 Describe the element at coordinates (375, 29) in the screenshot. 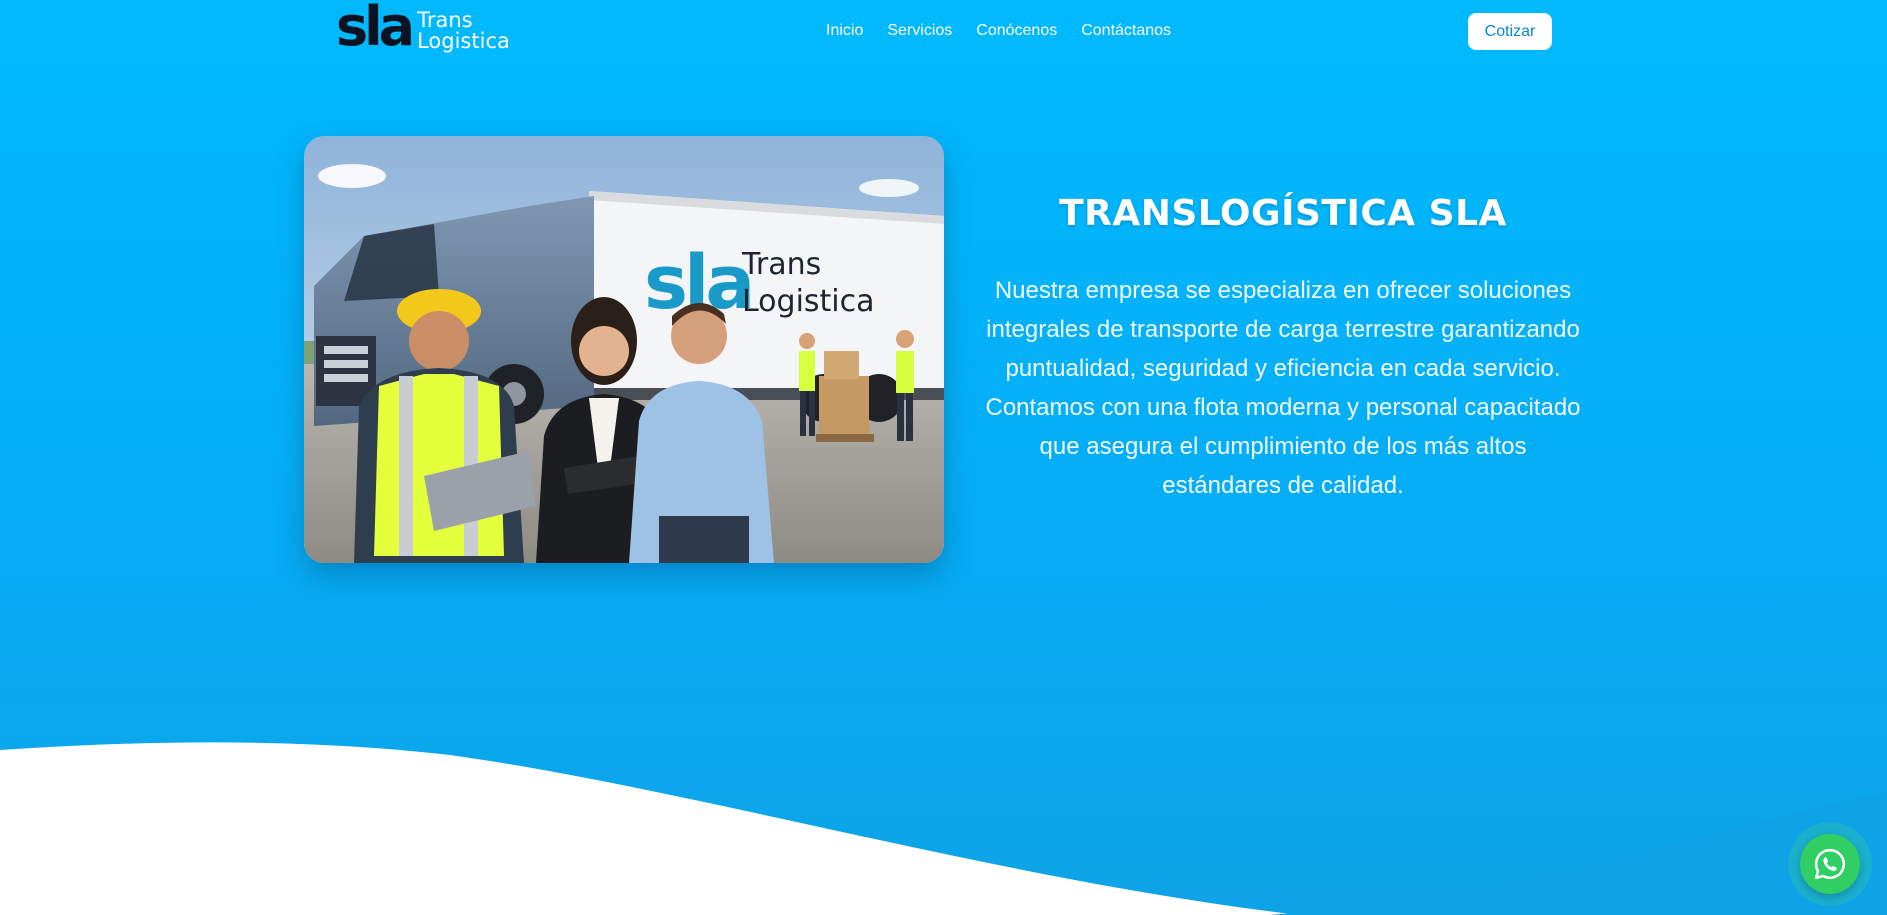

I see `logo-mark: sla` at that location.